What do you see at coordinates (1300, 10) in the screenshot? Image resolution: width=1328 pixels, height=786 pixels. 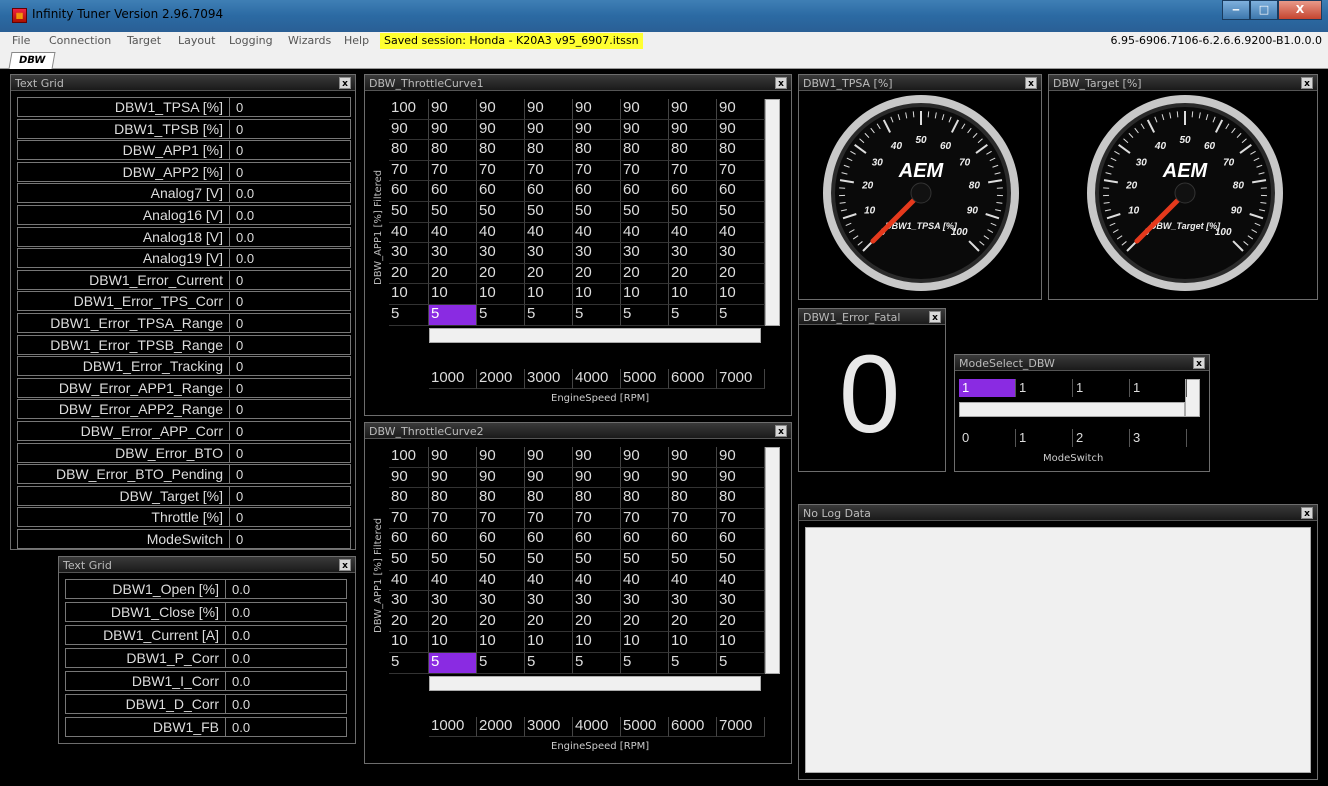 I see `close-button: X` at bounding box center [1300, 10].